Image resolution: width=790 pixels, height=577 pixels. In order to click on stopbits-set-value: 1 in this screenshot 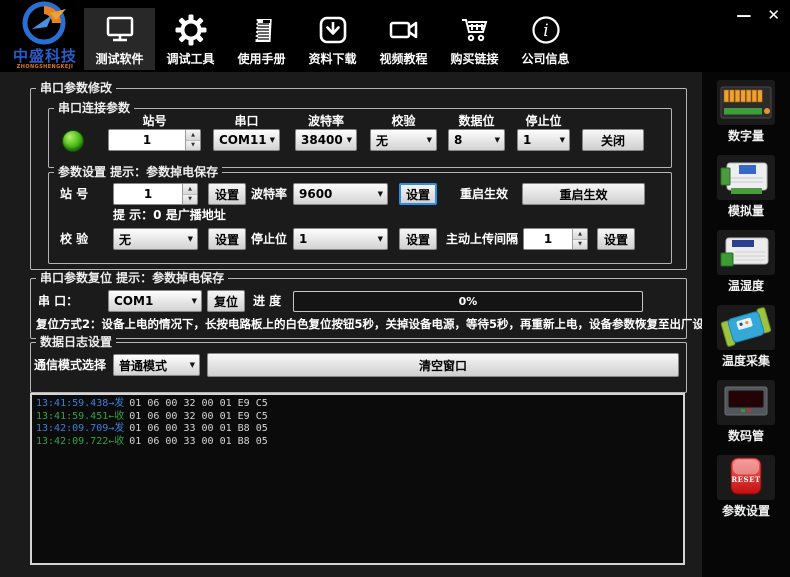, I will do `click(303, 239)`.